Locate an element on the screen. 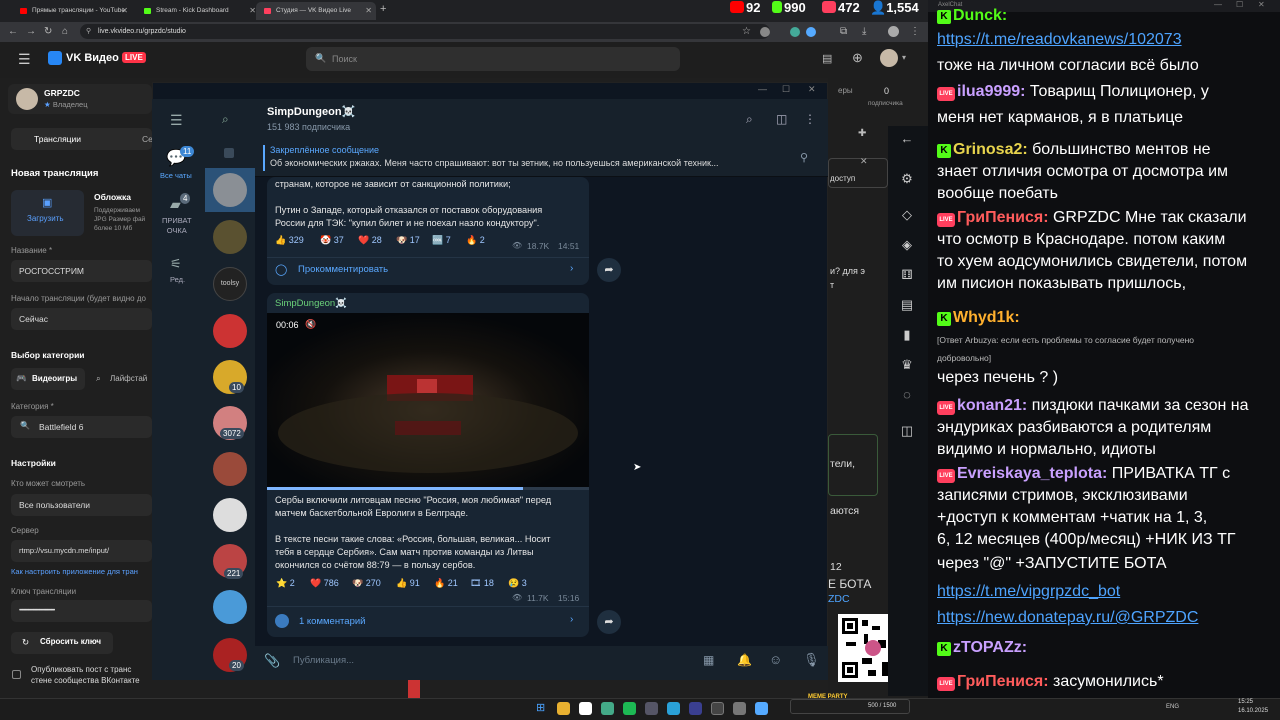 The image size is (1280, 720). tab-streams: Трансляции is located at coordinates (57, 139).